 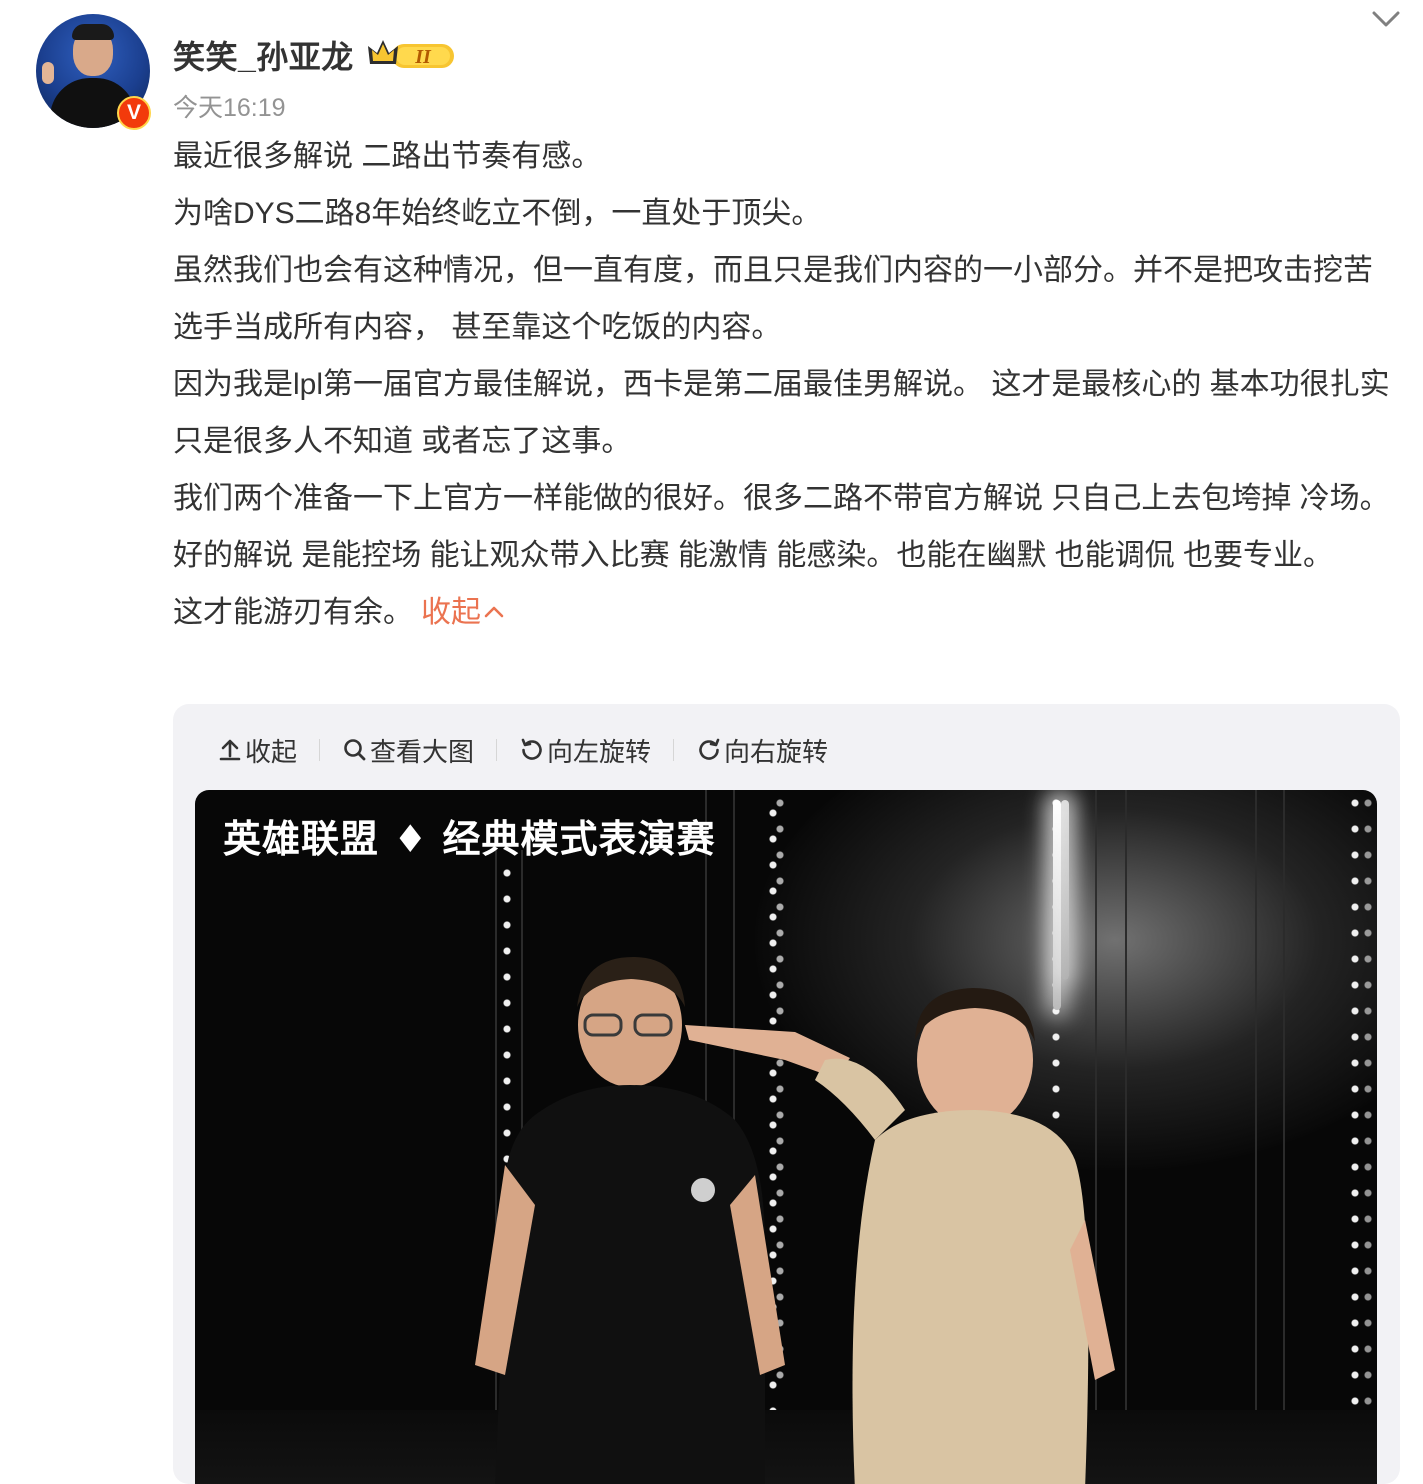 What do you see at coordinates (497, 213) in the screenshot?
I see `post-paragraph: 为啥DYS二路8年始终屹立不倒，一直处于顶尖。` at bounding box center [497, 213].